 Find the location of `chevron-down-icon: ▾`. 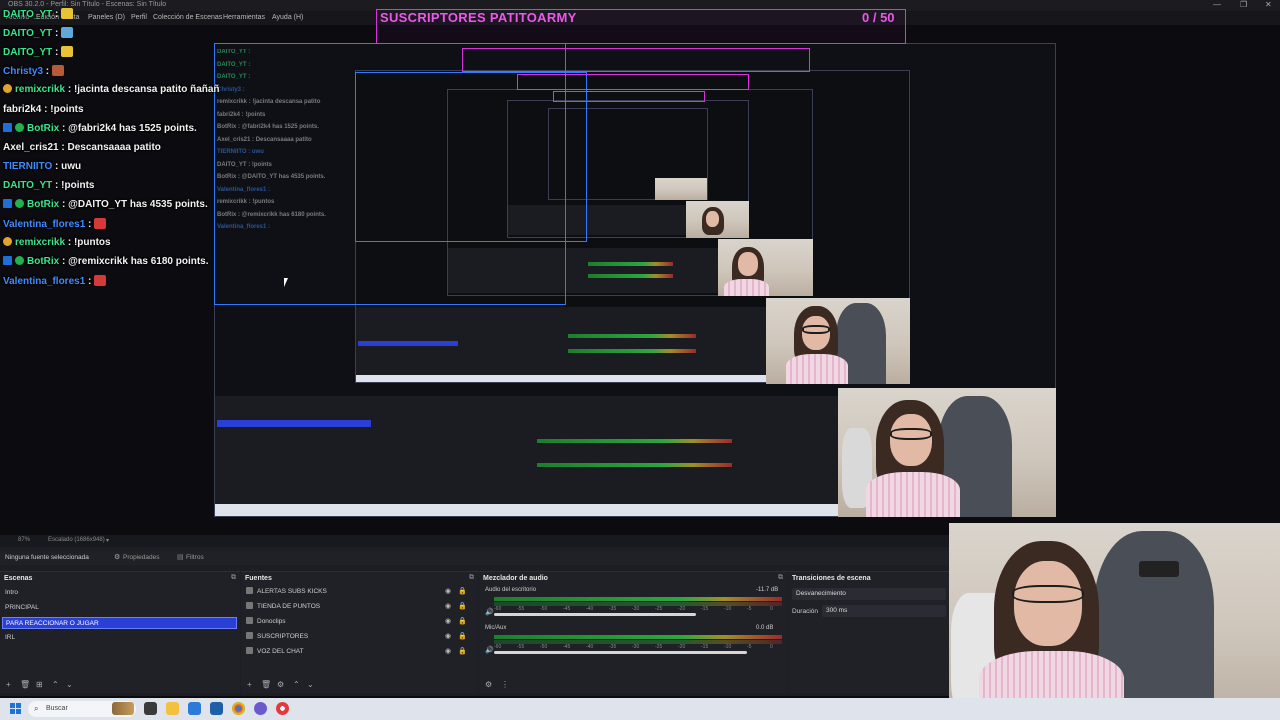

chevron-down-icon: ▾ is located at coordinates (107, 540).